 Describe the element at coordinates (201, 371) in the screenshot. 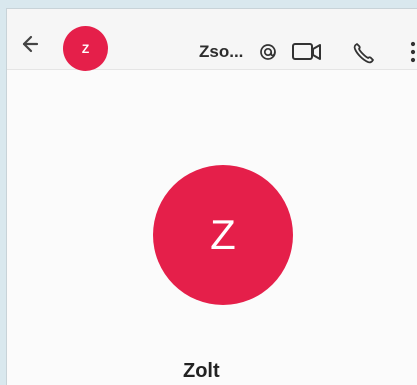

I see `contact-name: Zolt` at that location.